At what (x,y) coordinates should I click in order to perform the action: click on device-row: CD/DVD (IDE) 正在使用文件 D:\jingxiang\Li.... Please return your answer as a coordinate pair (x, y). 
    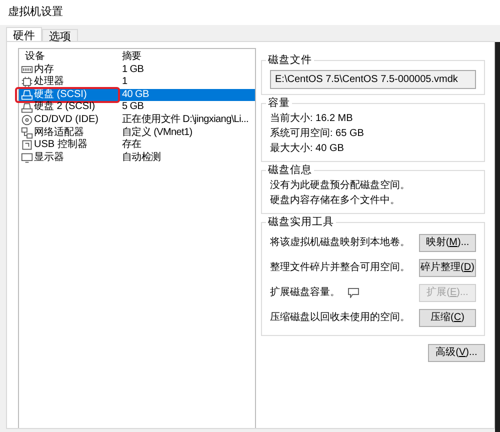
    Looking at the image, I should click on (137, 120).